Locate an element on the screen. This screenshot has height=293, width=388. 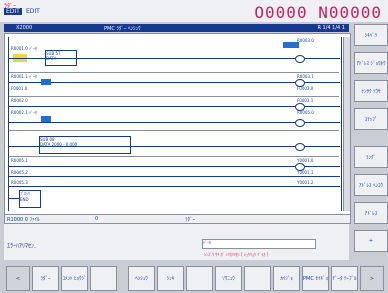
message-hint: ｼﾝｺﾞｳ ｻﾁ ｶﾞ ﾐﾂｶﾘﾏｾﾝ [ ｼｭｳﾘｮｳ ﾂﾞｲｶ ] is located at coordinates (236, 254).